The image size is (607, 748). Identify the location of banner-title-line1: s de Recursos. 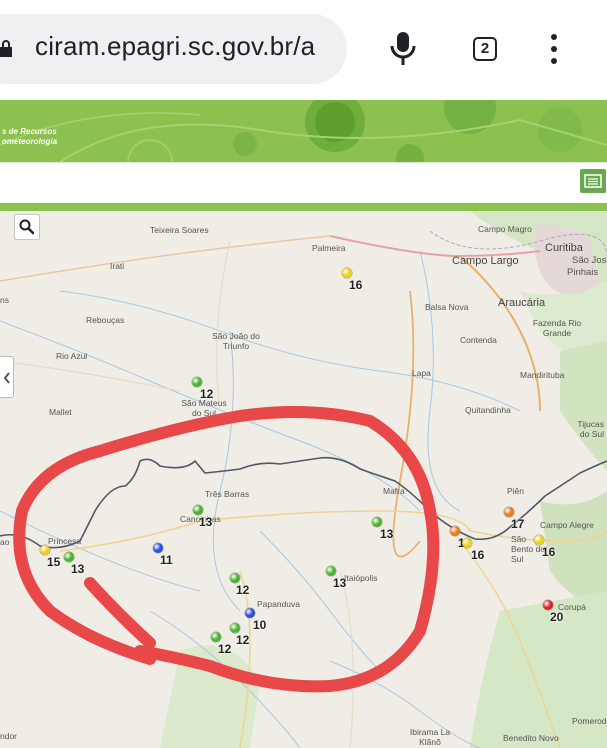
(29, 131).